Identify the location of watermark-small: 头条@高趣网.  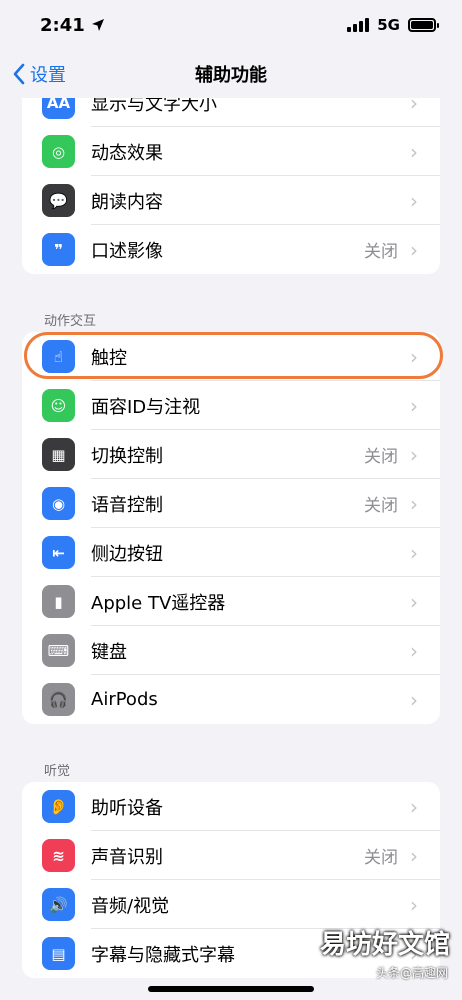
(411, 973).